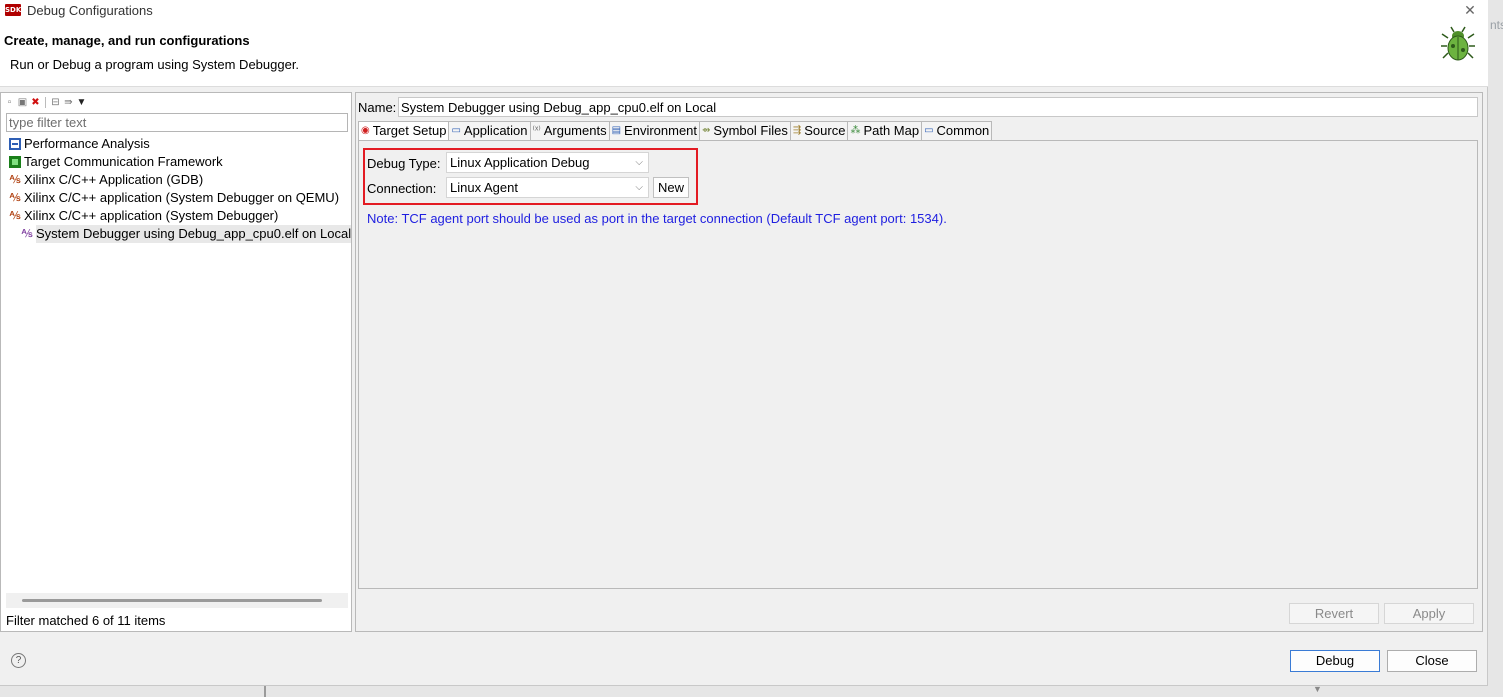 The height and width of the screenshot is (697, 1503). I want to click on new-connection-button: New, so click(671, 187).